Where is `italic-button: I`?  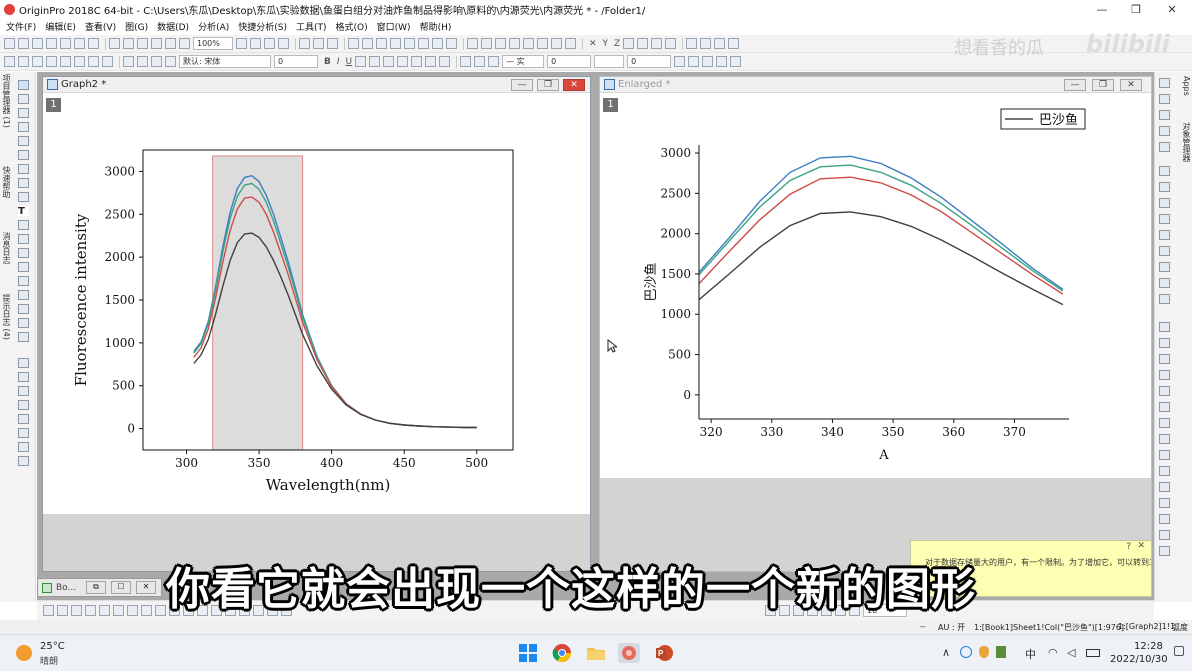
italic-button: I is located at coordinates (338, 62).